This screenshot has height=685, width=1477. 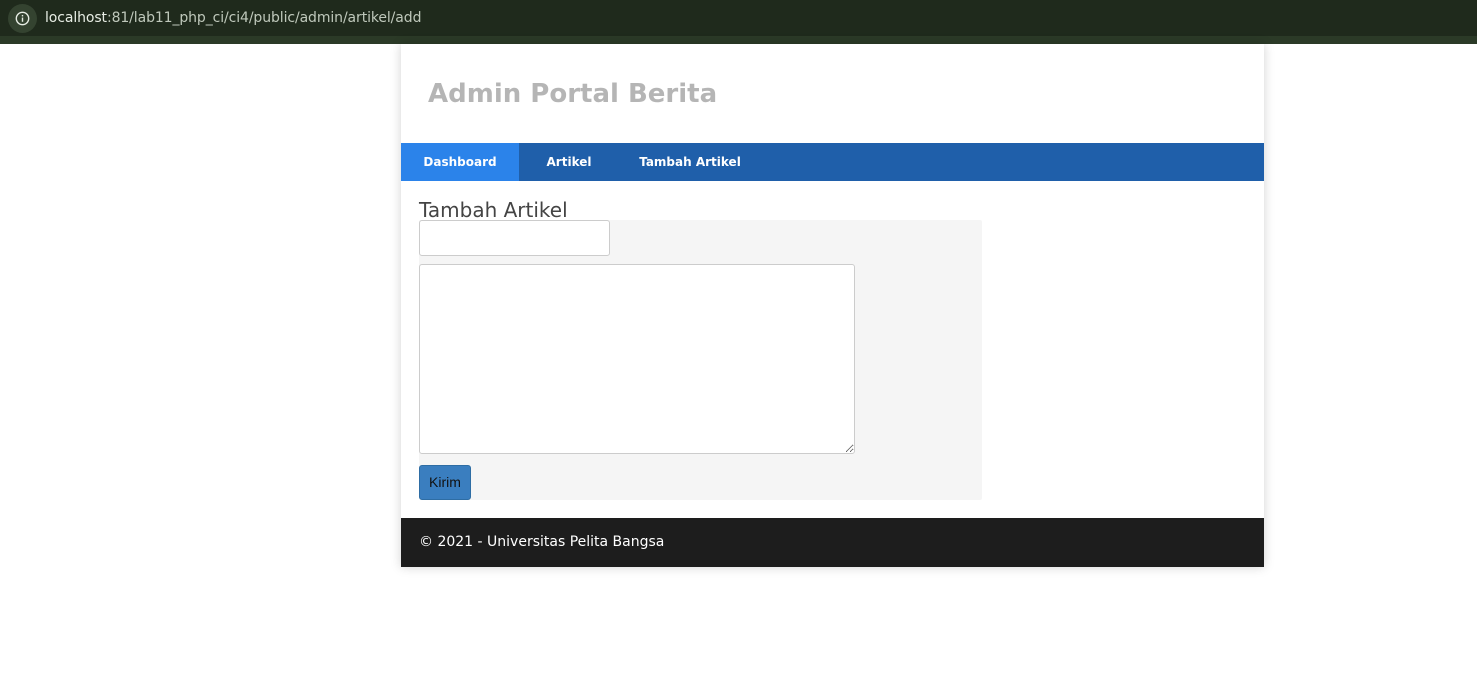 I want to click on submit-button: Kirim, so click(x=445, y=482).